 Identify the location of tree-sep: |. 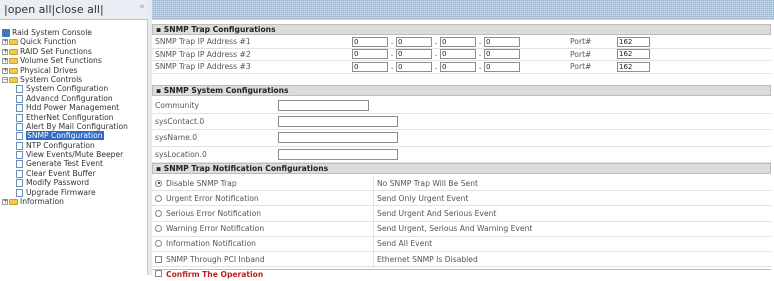
(101, 9).